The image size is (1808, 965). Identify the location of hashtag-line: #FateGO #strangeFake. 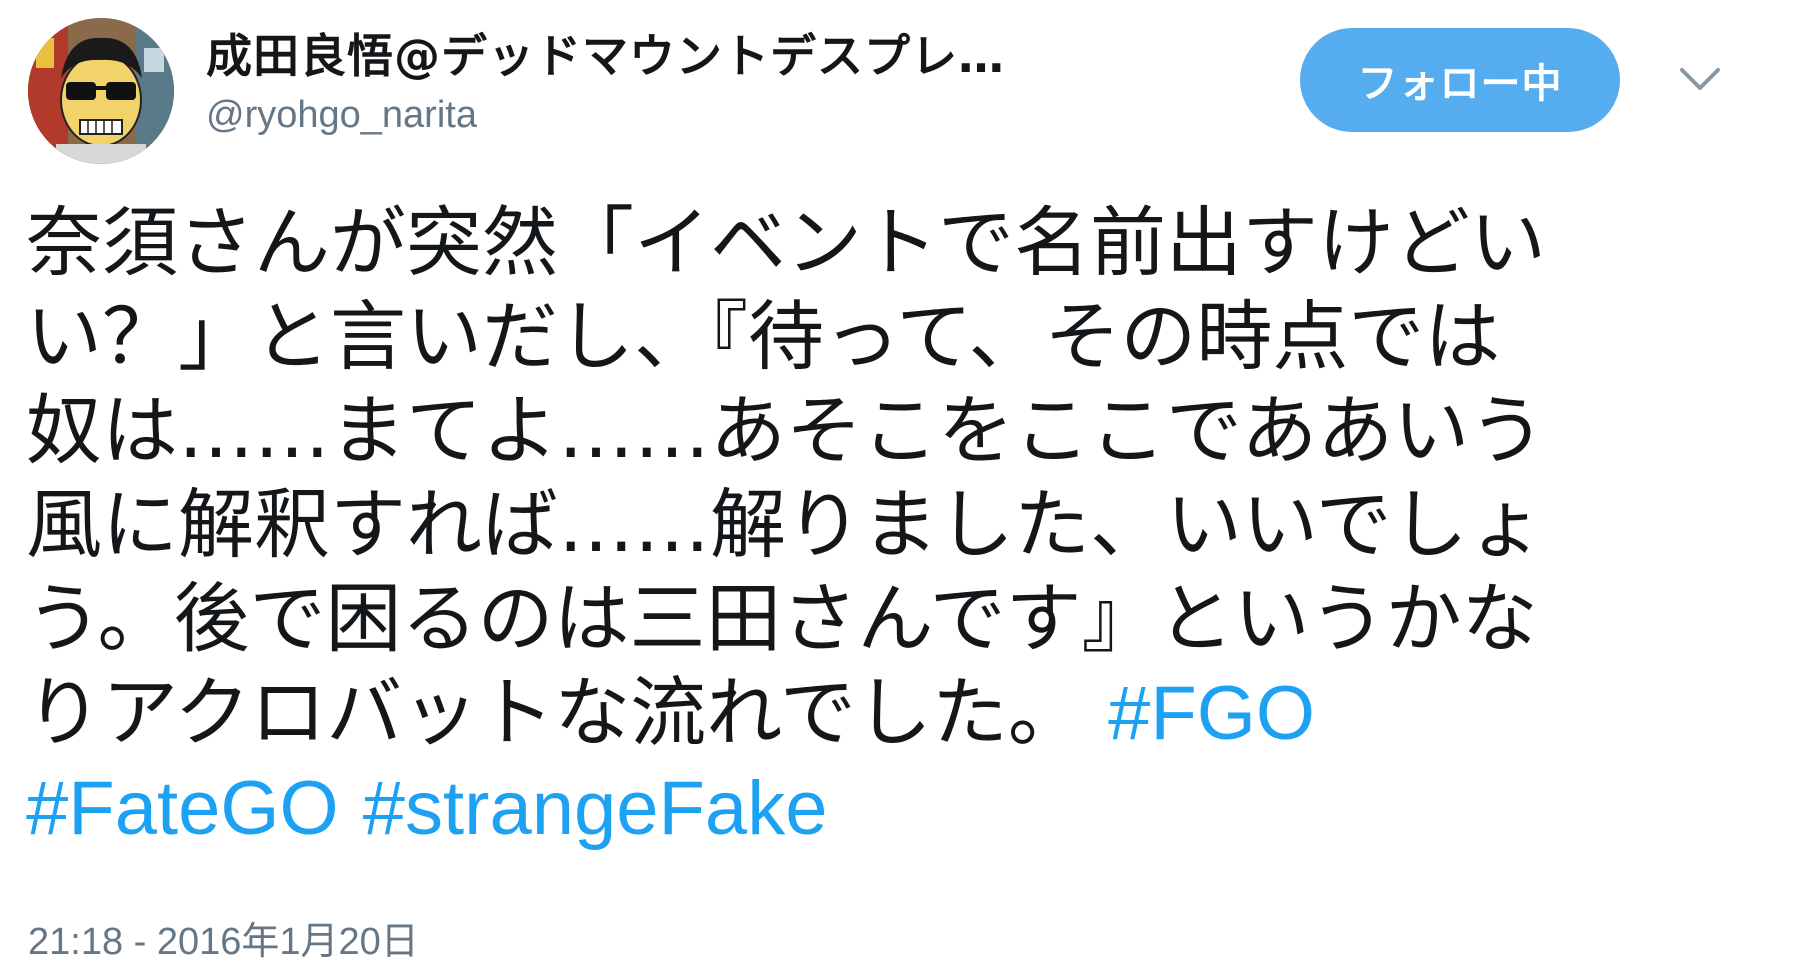
(886, 808).